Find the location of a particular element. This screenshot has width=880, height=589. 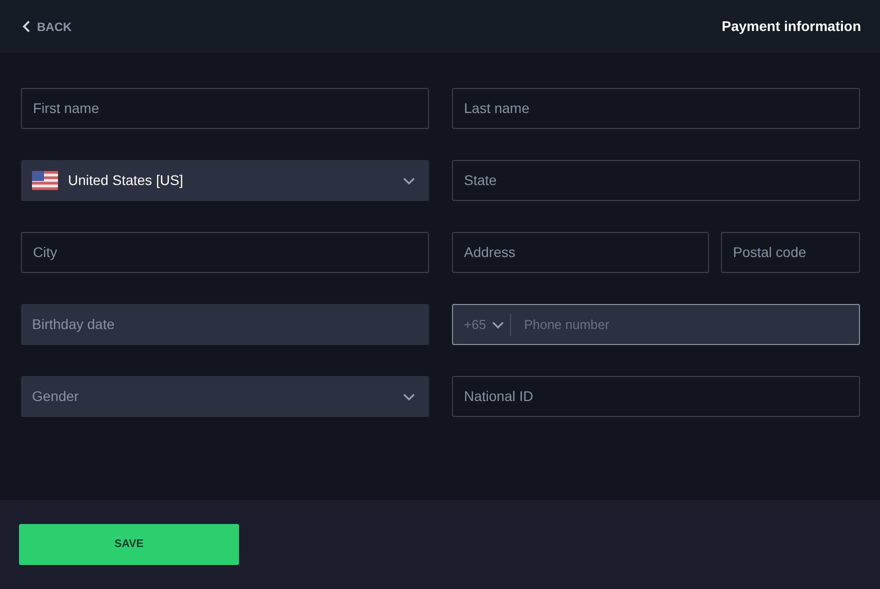

date-field: Birthday date is located at coordinates (225, 324).